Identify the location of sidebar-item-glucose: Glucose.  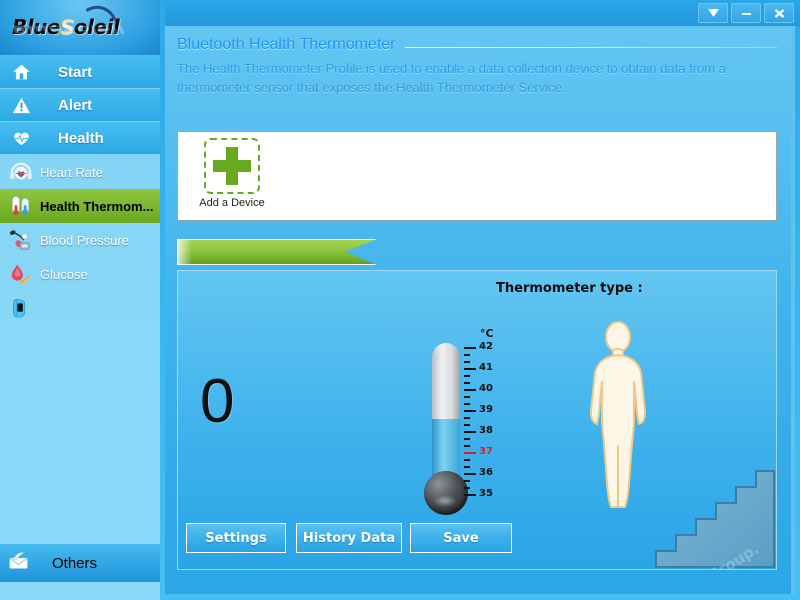
(80, 274).